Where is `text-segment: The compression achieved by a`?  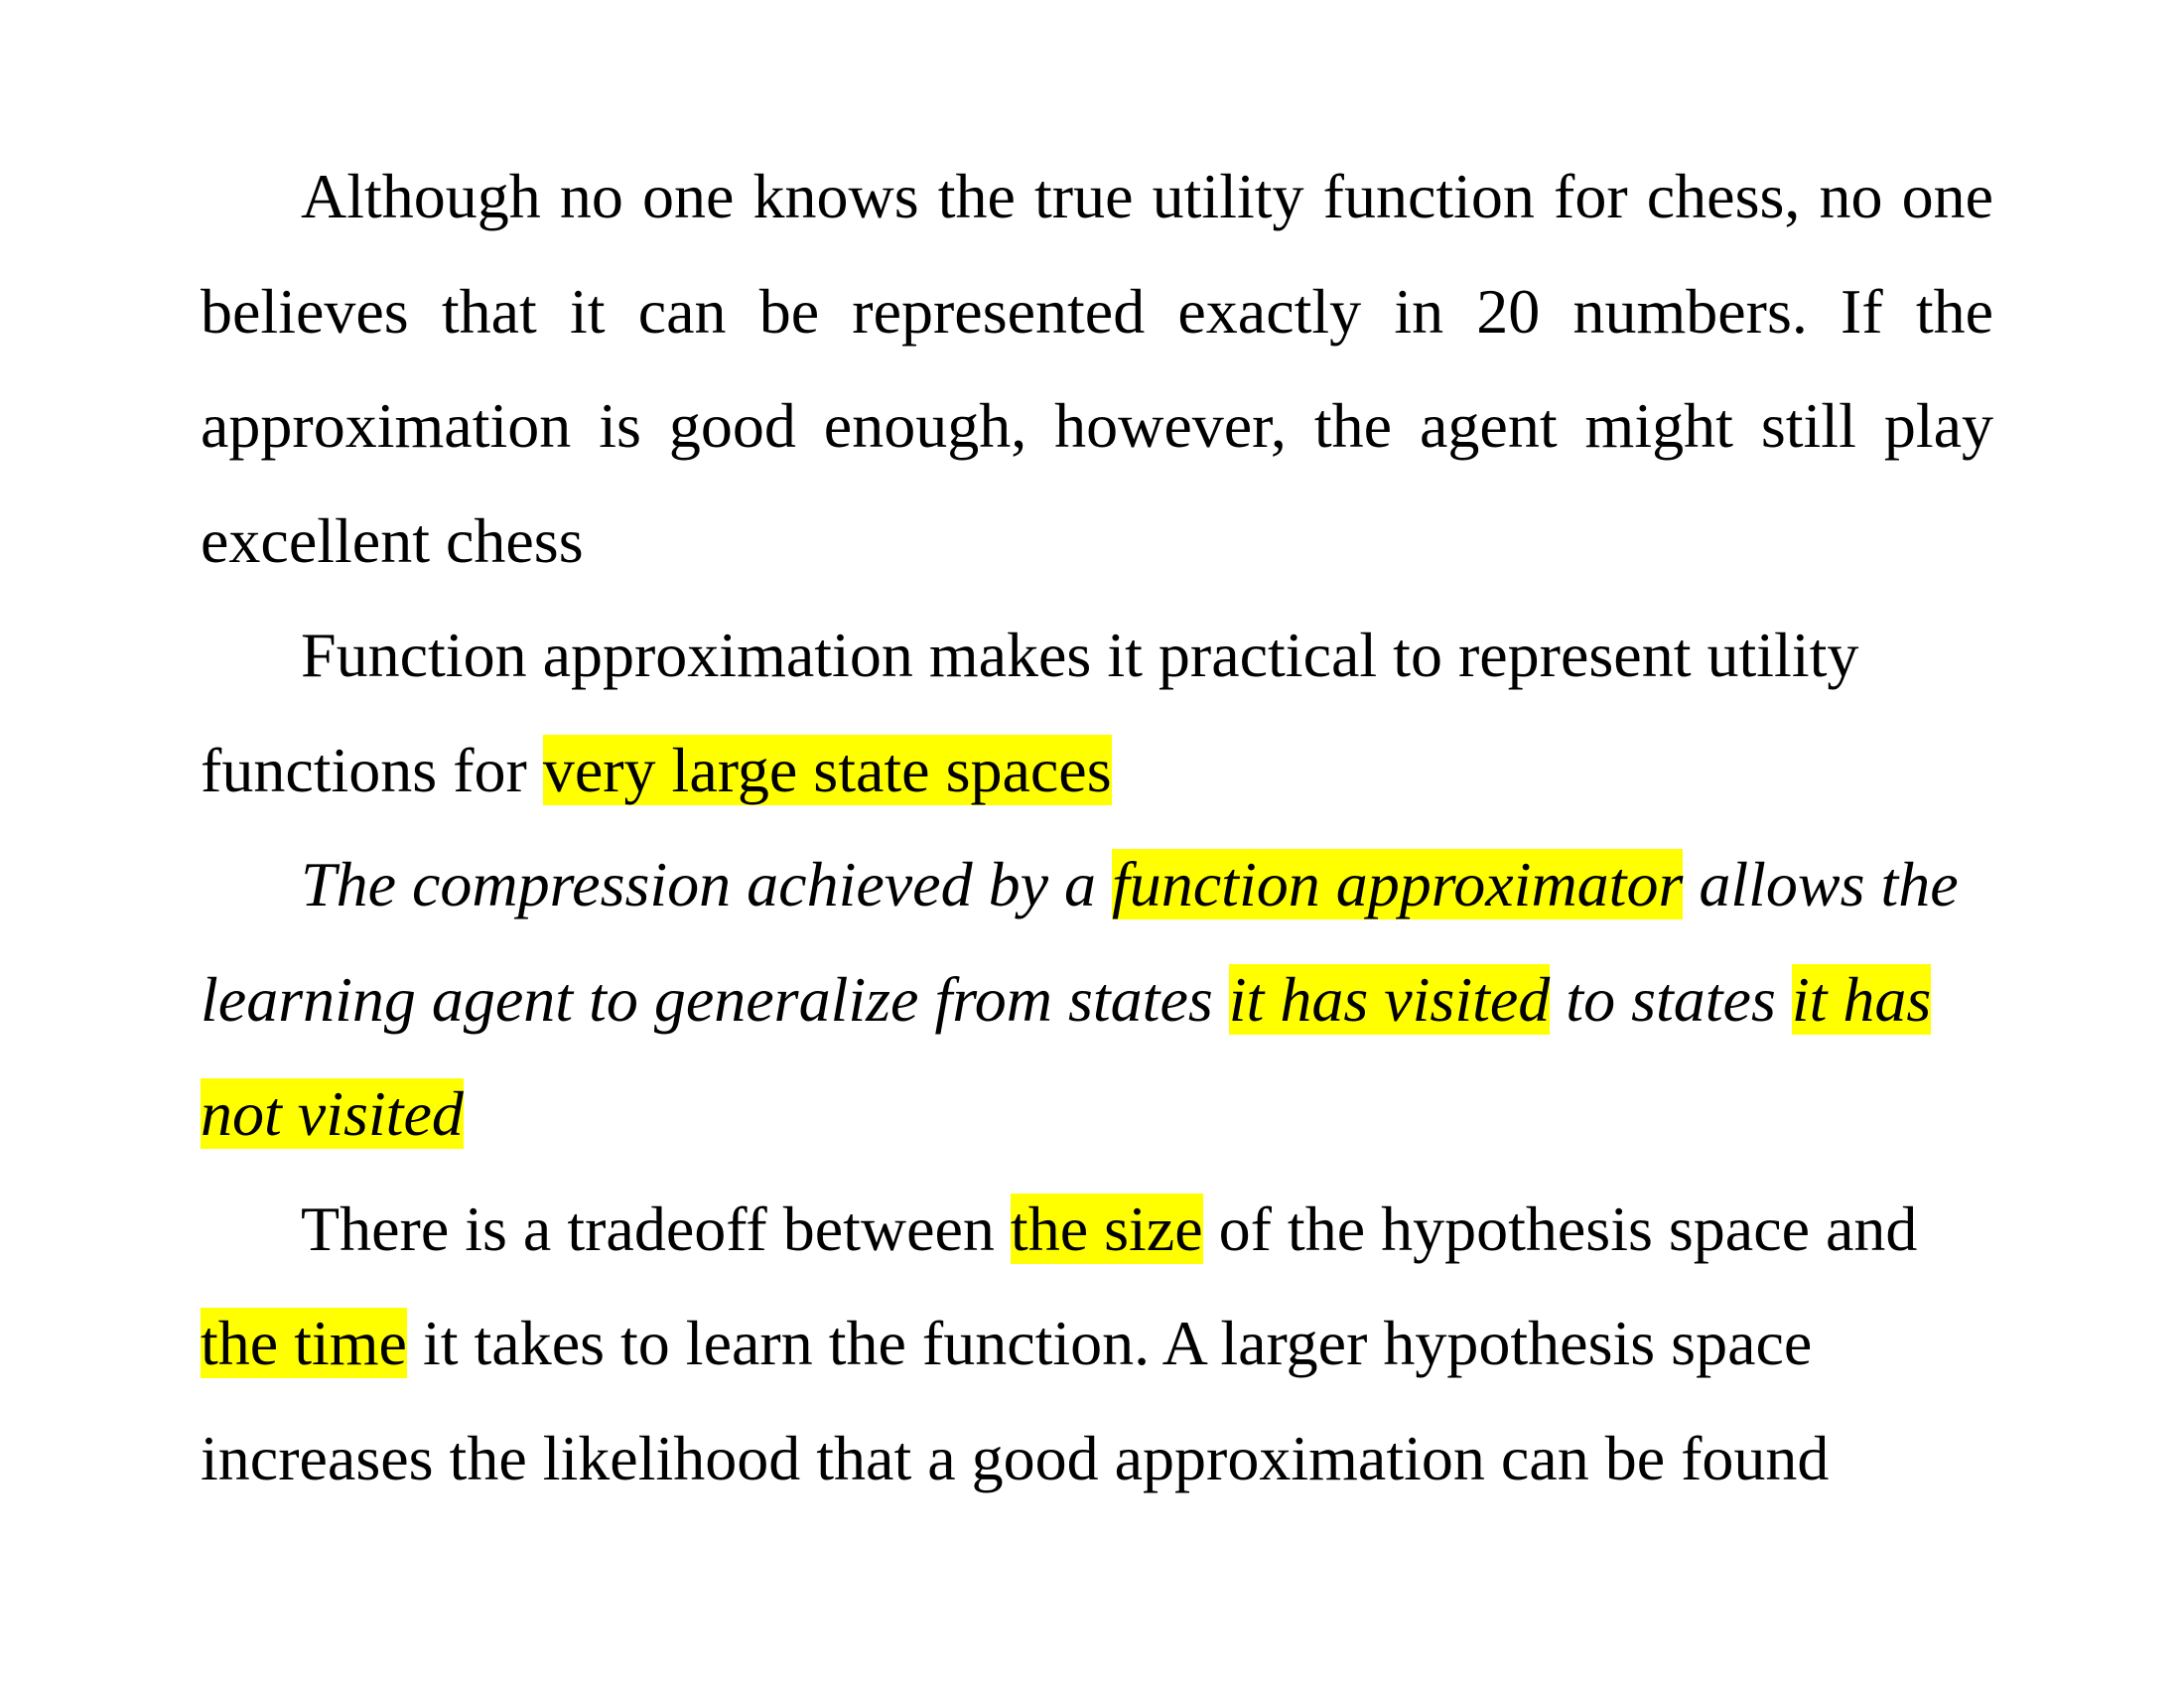
text-segment: The compression achieved by a is located at coordinates (706, 884).